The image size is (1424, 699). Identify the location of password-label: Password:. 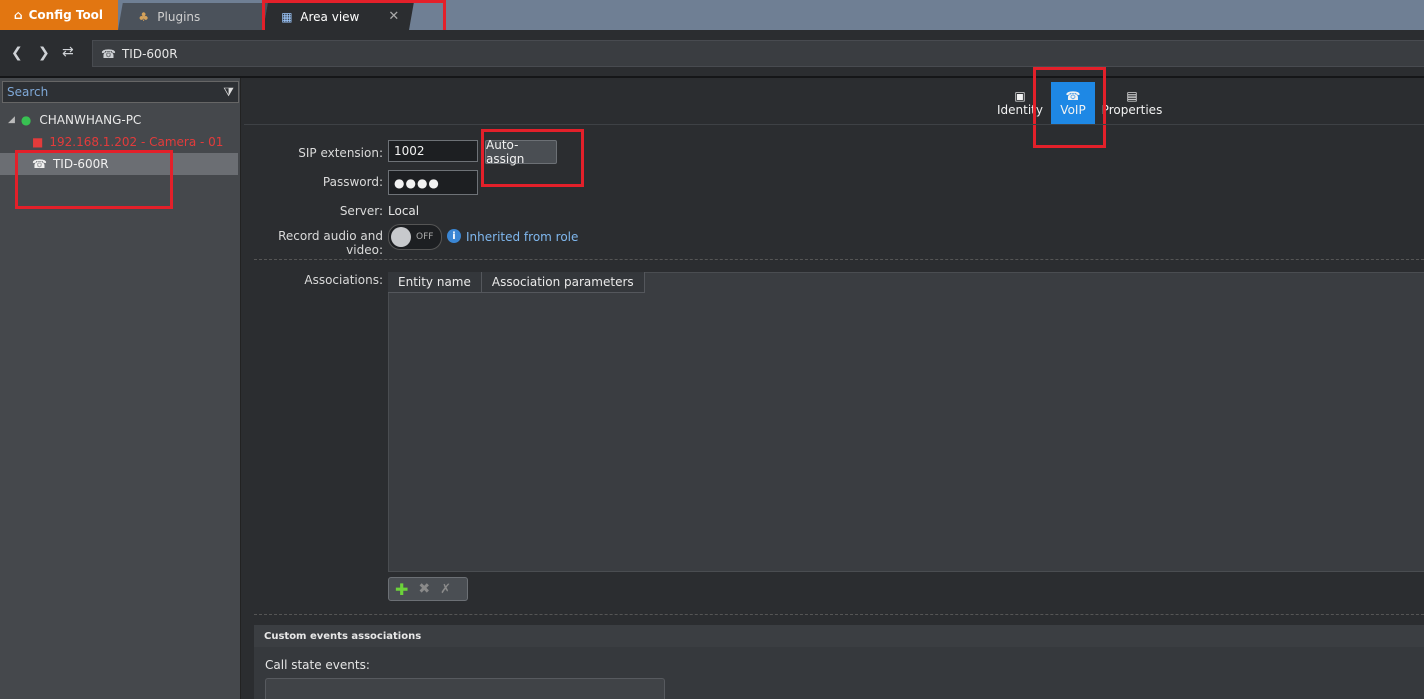
(352, 182).